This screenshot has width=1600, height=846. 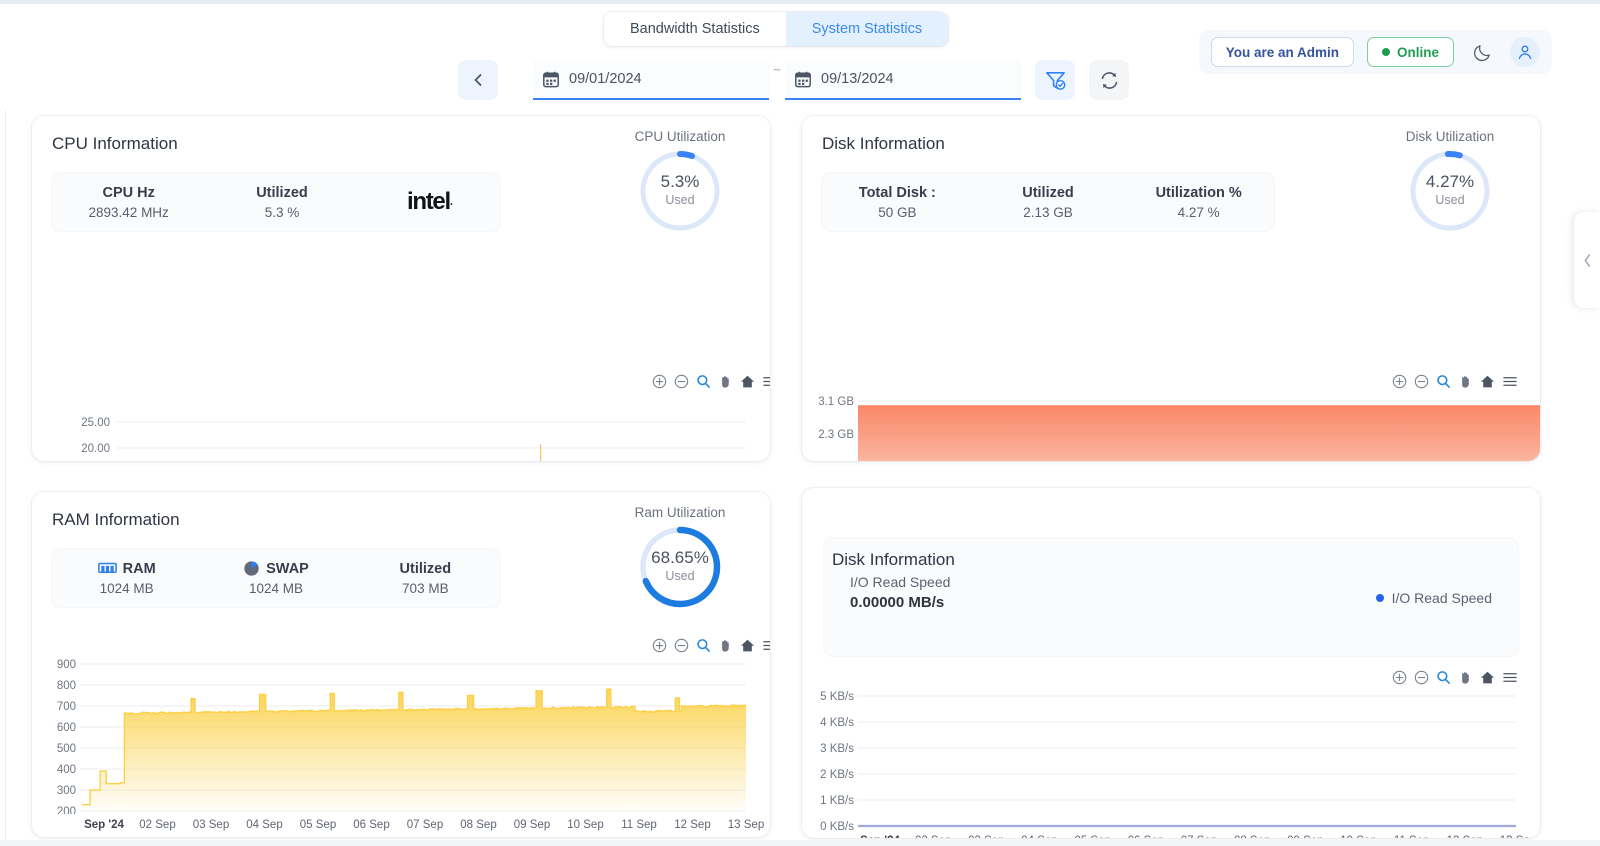 What do you see at coordinates (1455, 381) in the screenshot?
I see `disk-chart-toolbar` at bounding box center [1455, 381].